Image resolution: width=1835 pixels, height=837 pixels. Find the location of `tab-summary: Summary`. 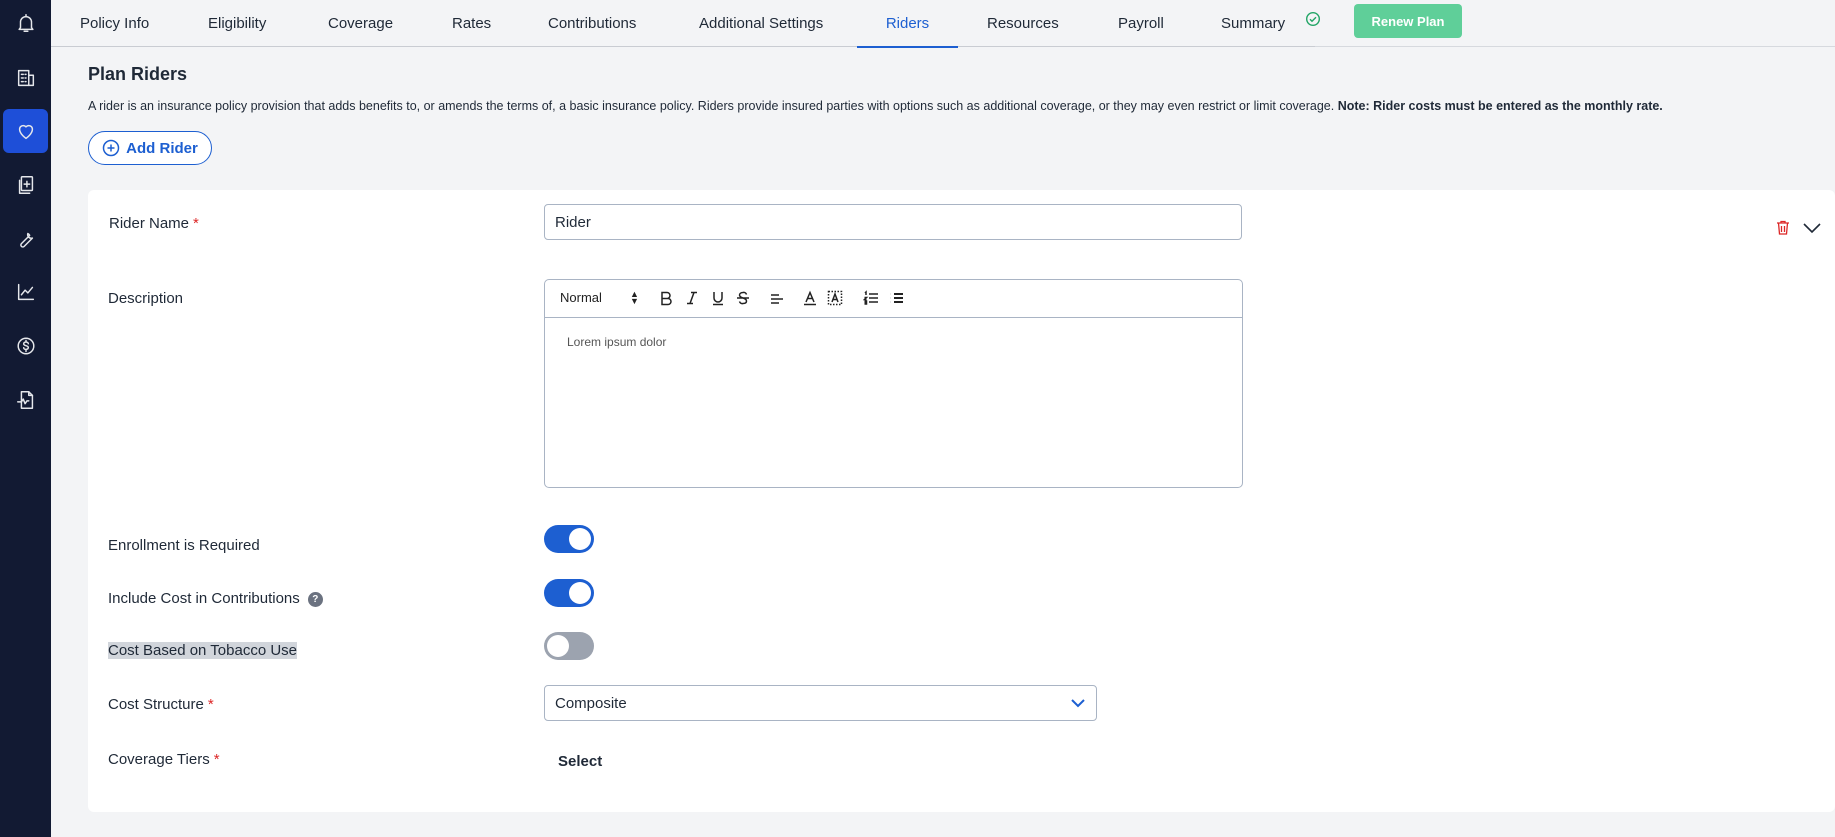

tab-summary: Summary is located at coordinates (1253, 23).